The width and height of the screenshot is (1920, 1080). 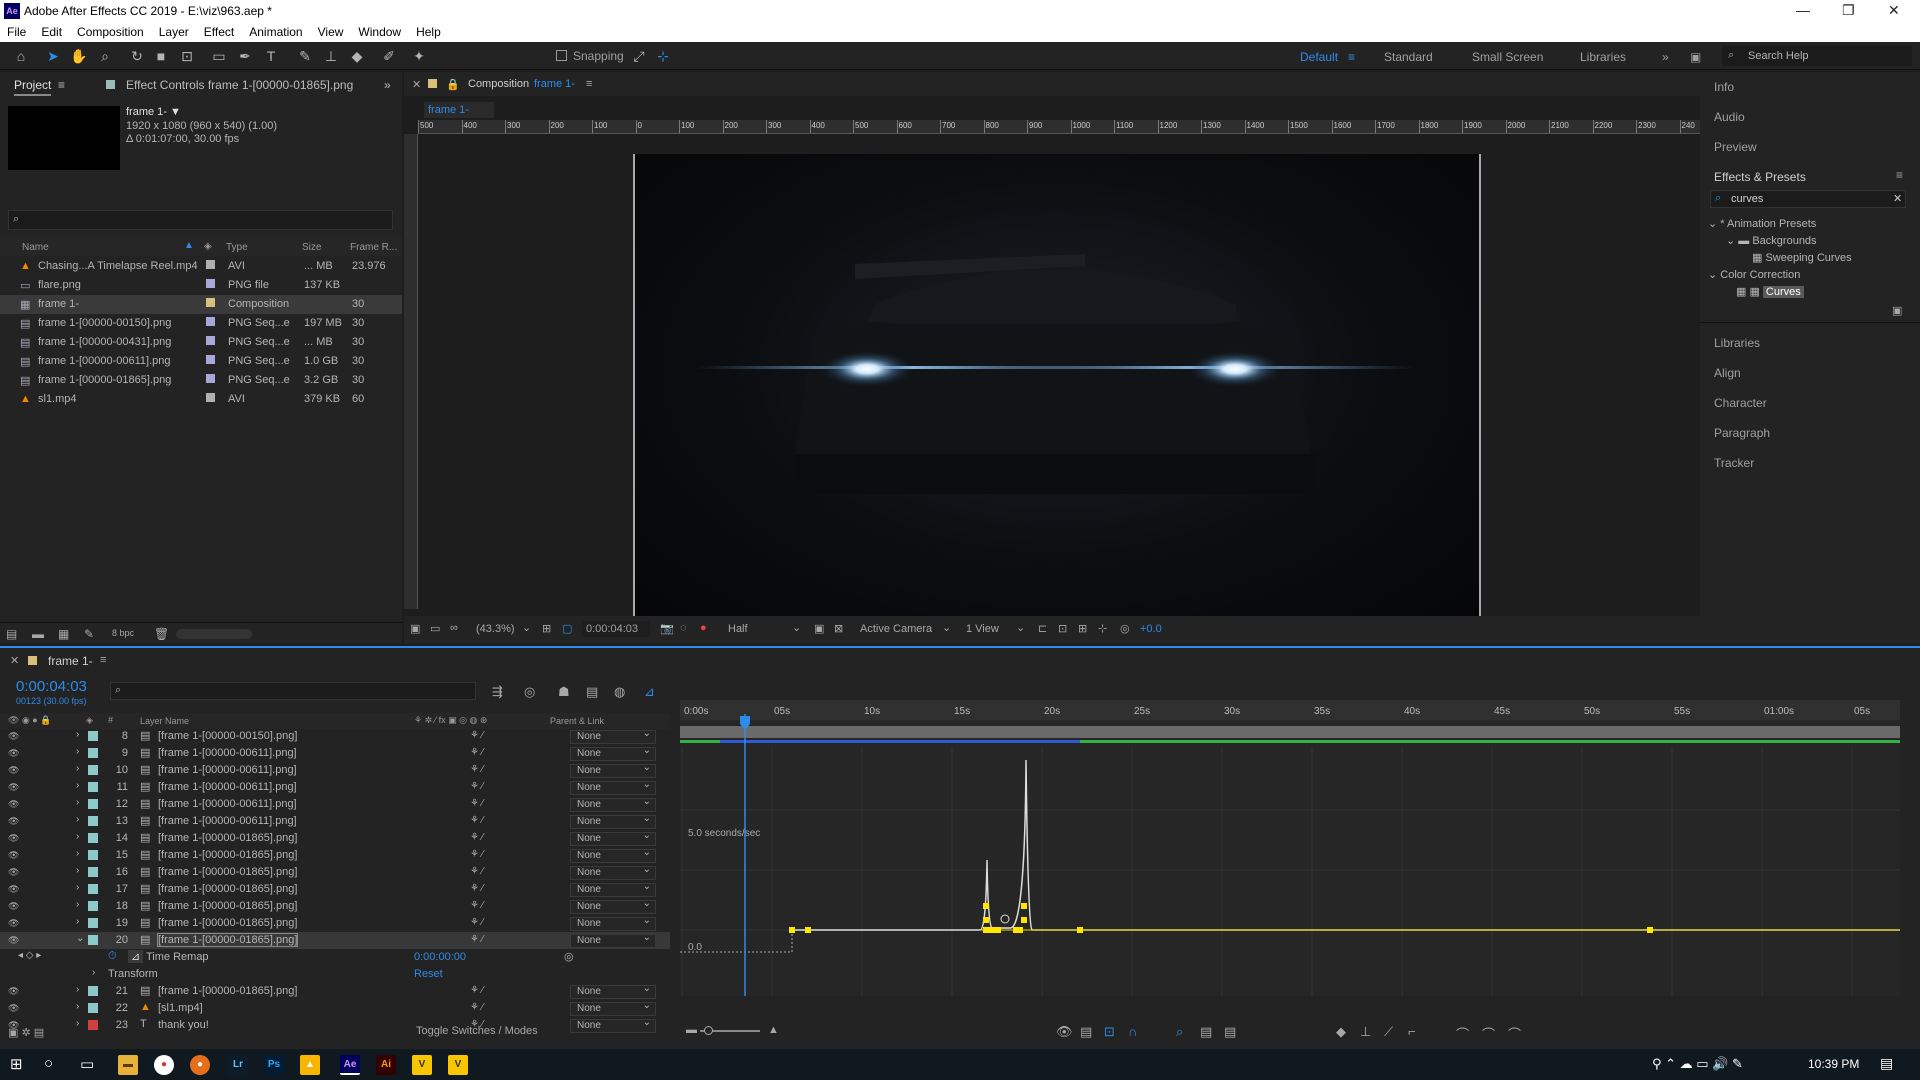 What do you see at coordinates (335, 991) in the screenshot?
I see `layer-row: 👁 21 [frame 1-[00000-01865].png] ⚘ ⁄ None › ▤` at bounding box center [335, 991].